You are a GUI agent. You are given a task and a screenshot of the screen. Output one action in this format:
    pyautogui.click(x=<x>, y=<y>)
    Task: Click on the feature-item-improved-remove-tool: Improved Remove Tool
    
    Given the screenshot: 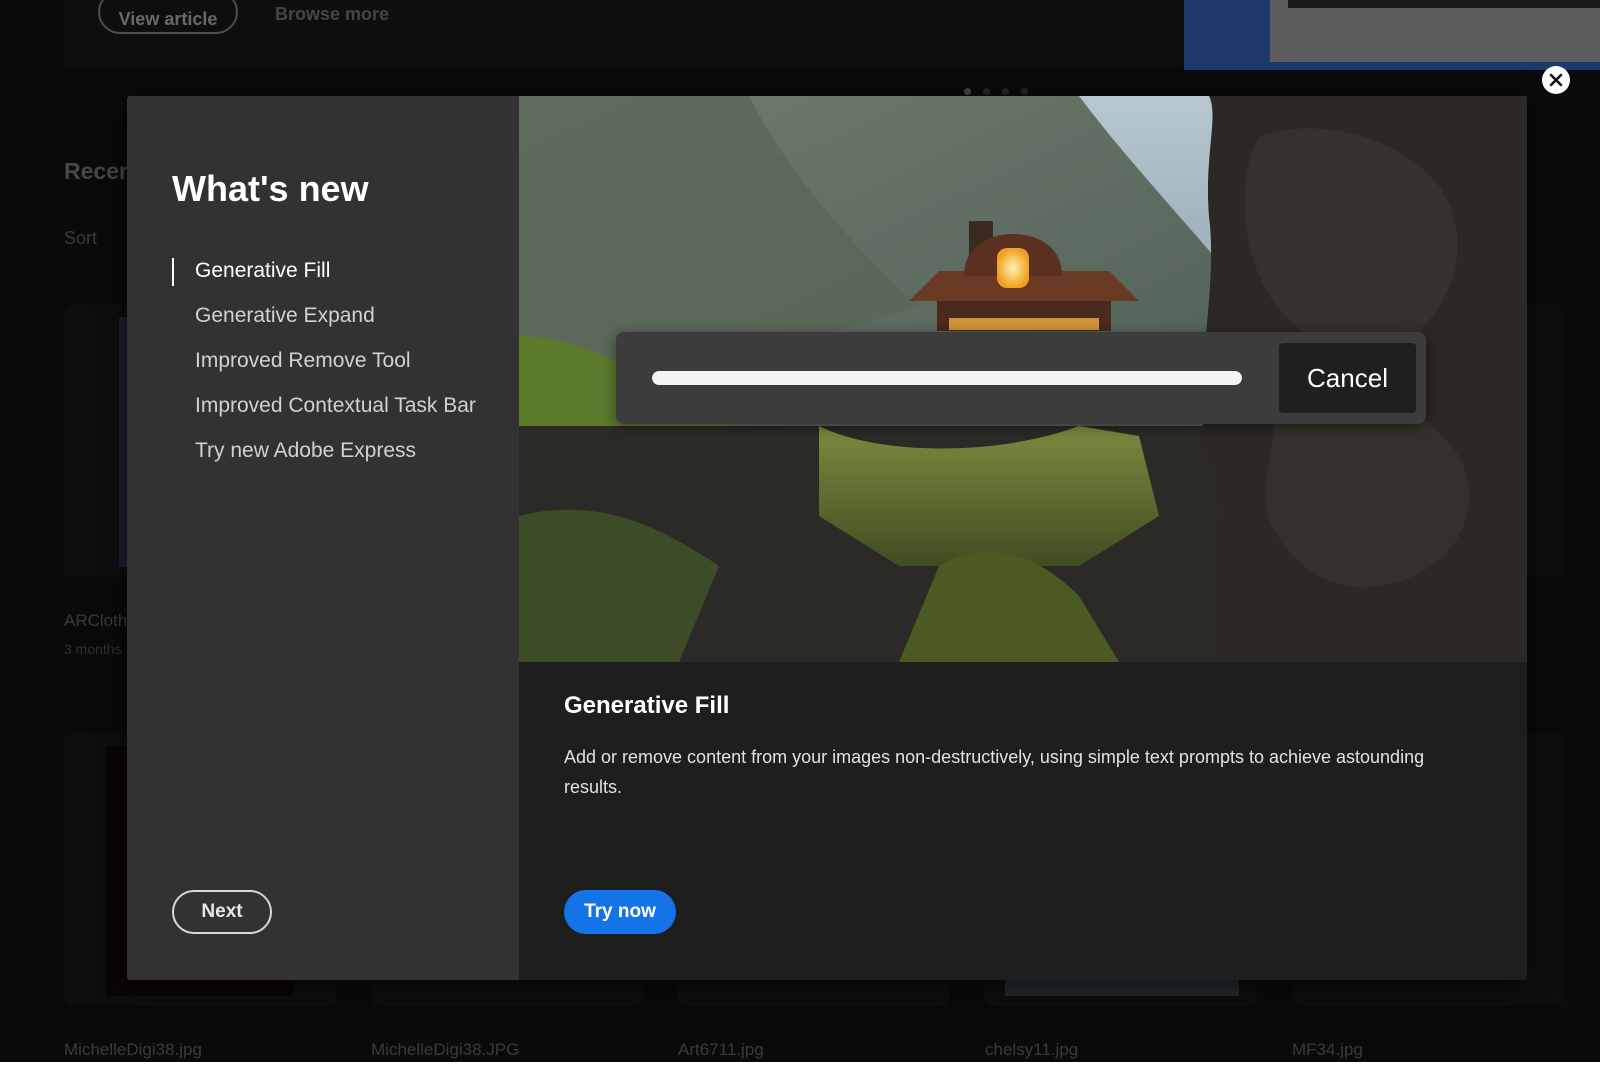 What is the action you would take?
    pyautogui.click(x=324, y=366)
    